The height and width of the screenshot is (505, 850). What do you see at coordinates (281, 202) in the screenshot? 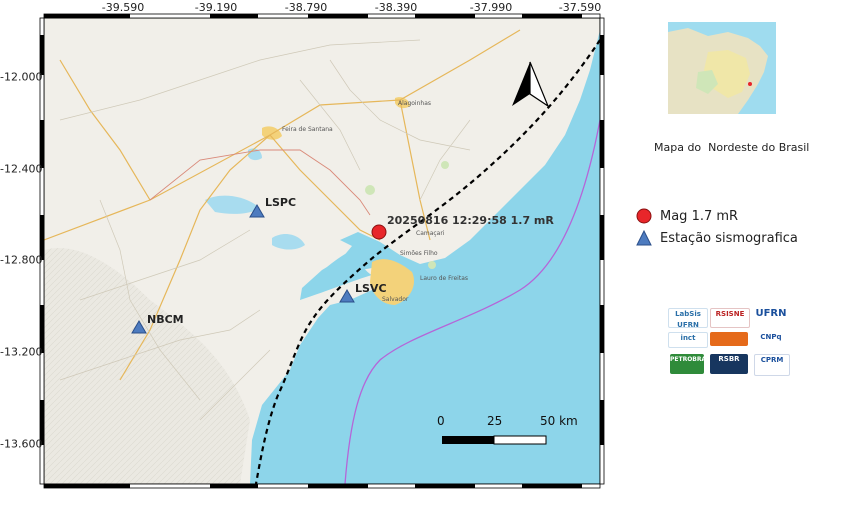
I see `station-label-lspc: LSPC` at bounding box center [281, 202].